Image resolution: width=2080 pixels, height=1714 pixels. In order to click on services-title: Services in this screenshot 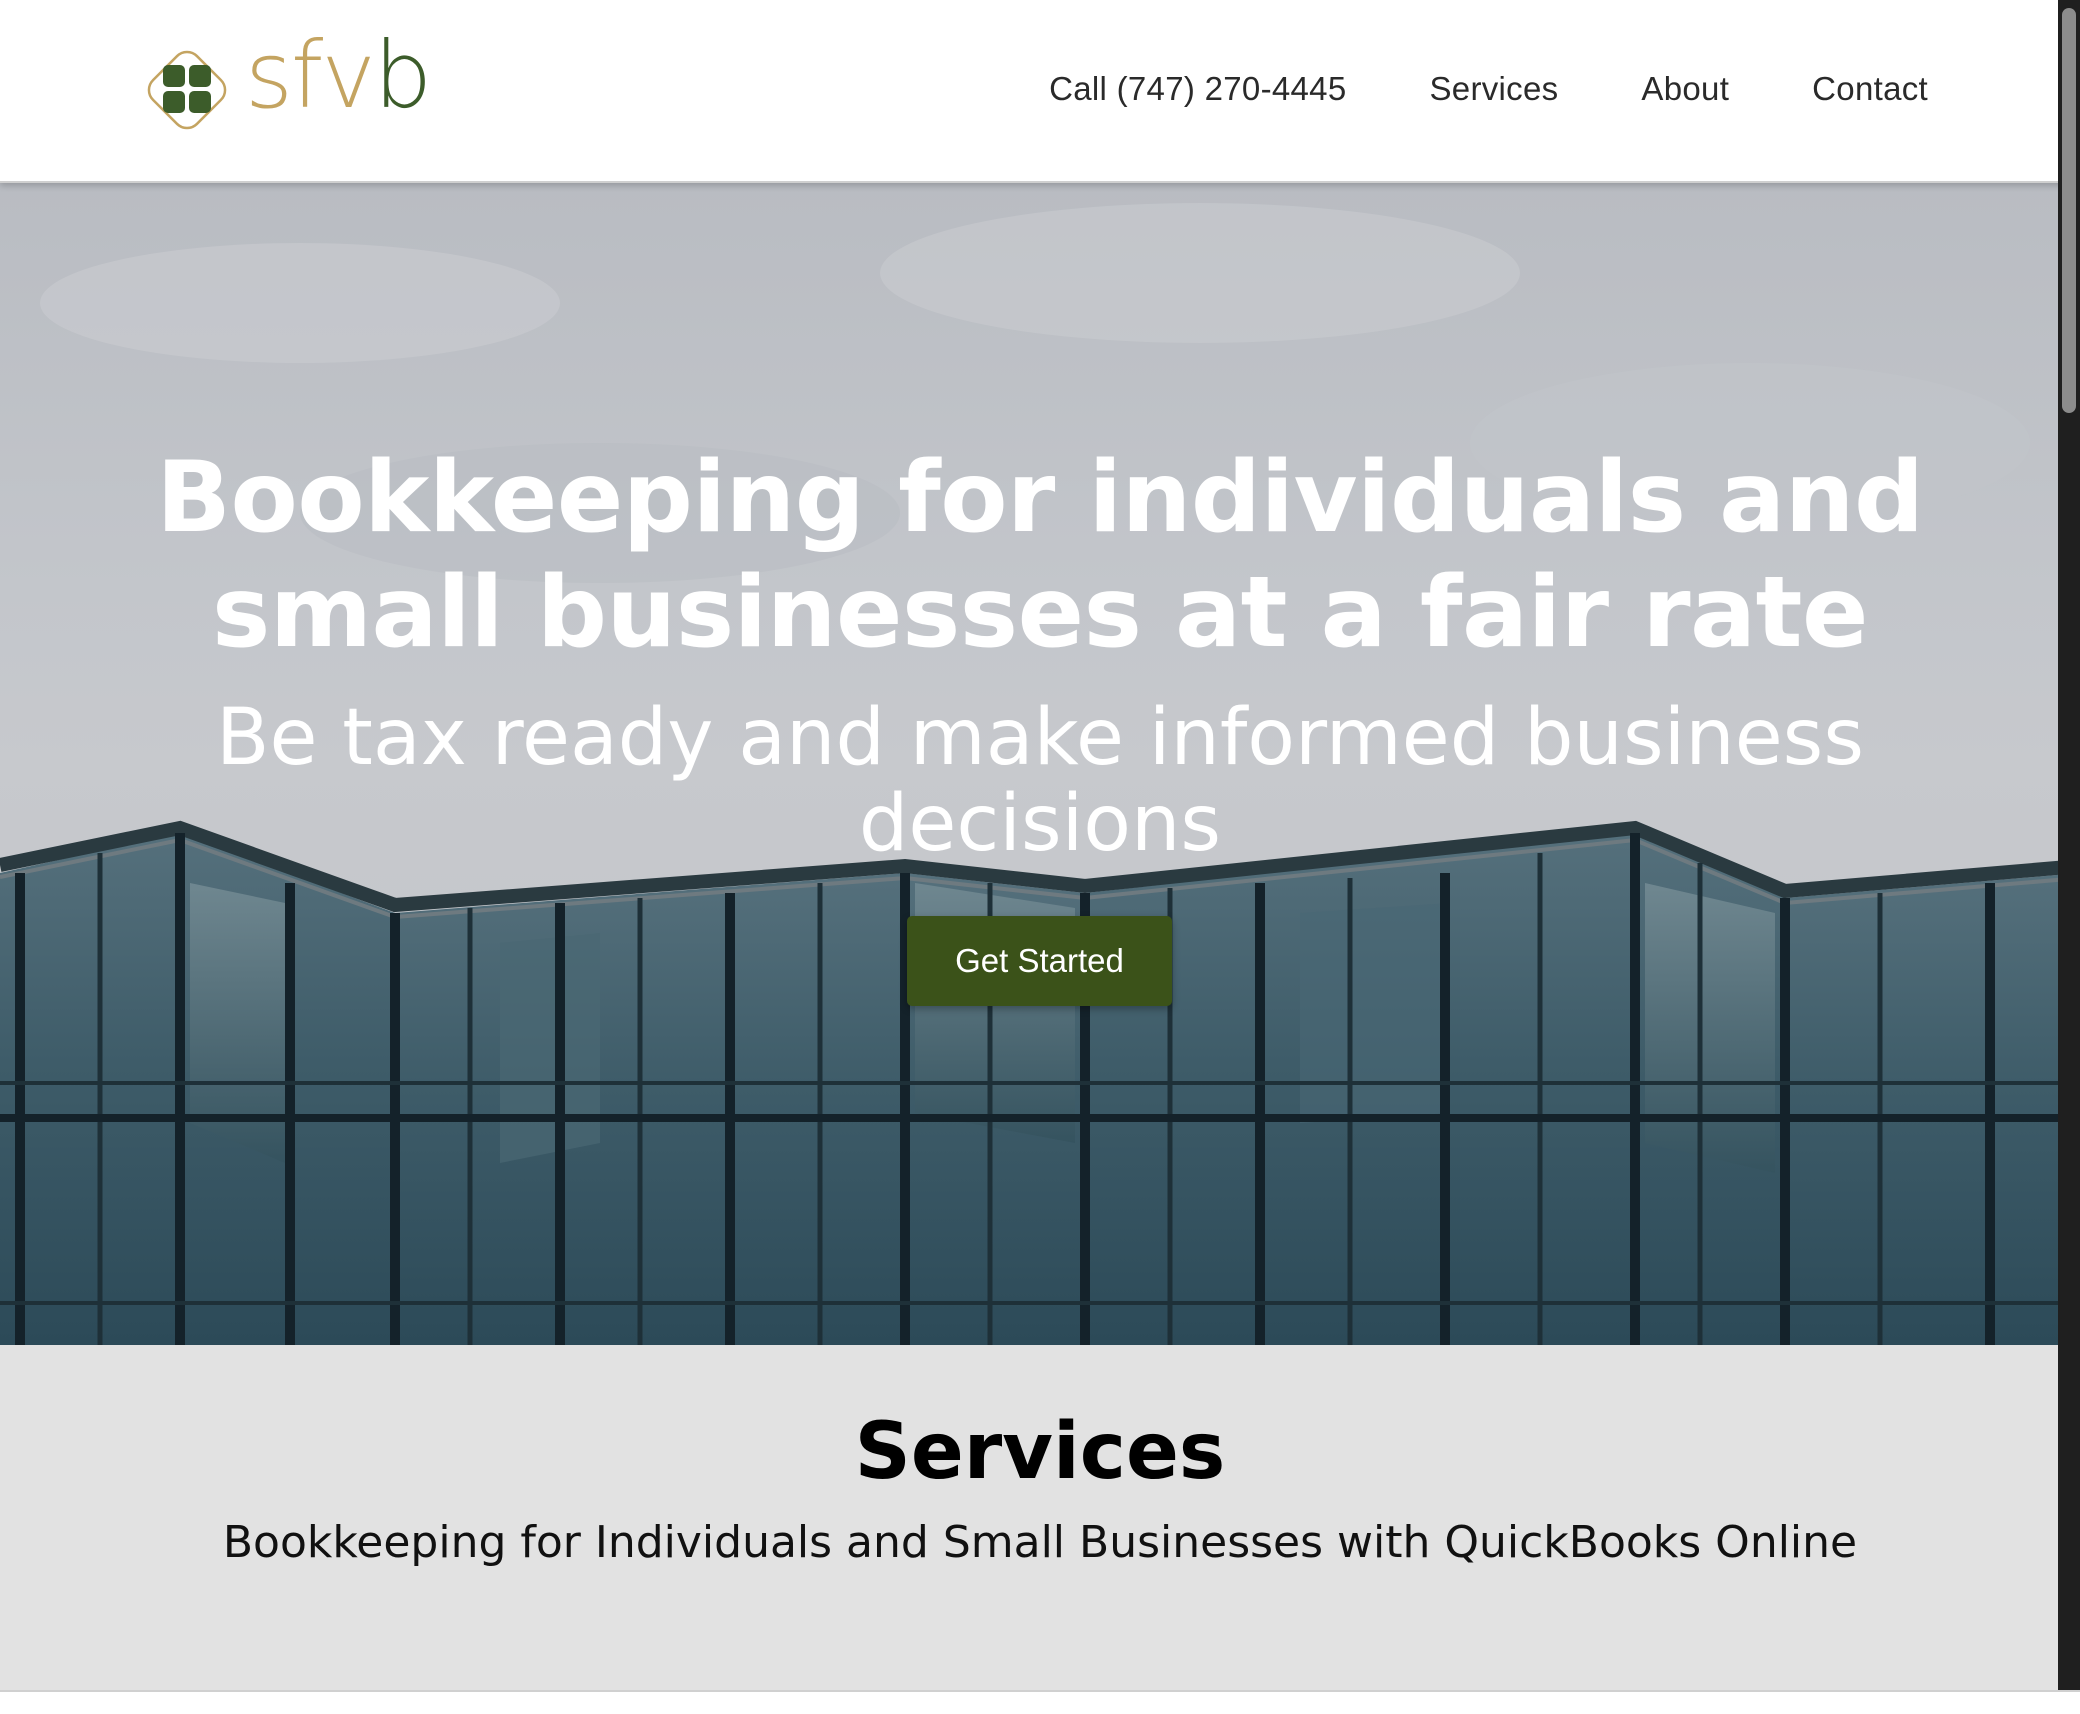, I will do `click(1040, 1452)`.